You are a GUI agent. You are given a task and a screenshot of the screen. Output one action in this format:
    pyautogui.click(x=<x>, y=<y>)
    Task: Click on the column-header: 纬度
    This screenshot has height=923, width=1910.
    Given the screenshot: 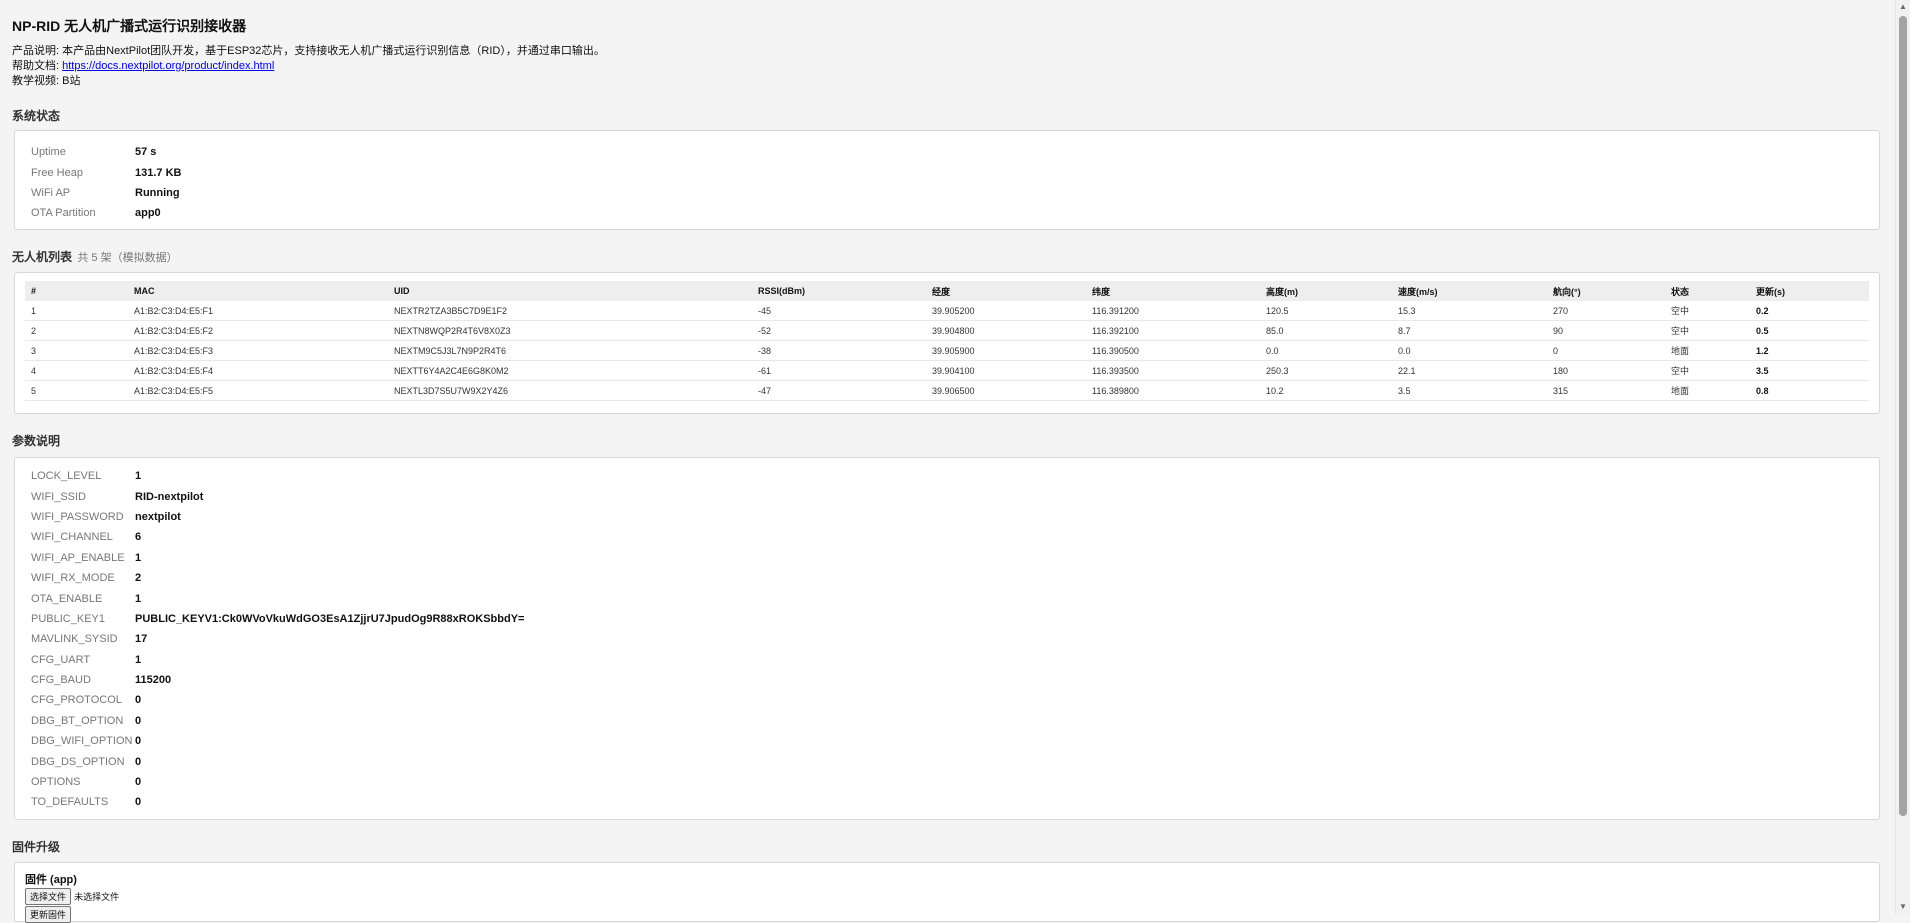 What is the action you would take?
    pyautogui.click(x=1173, y=291)
    